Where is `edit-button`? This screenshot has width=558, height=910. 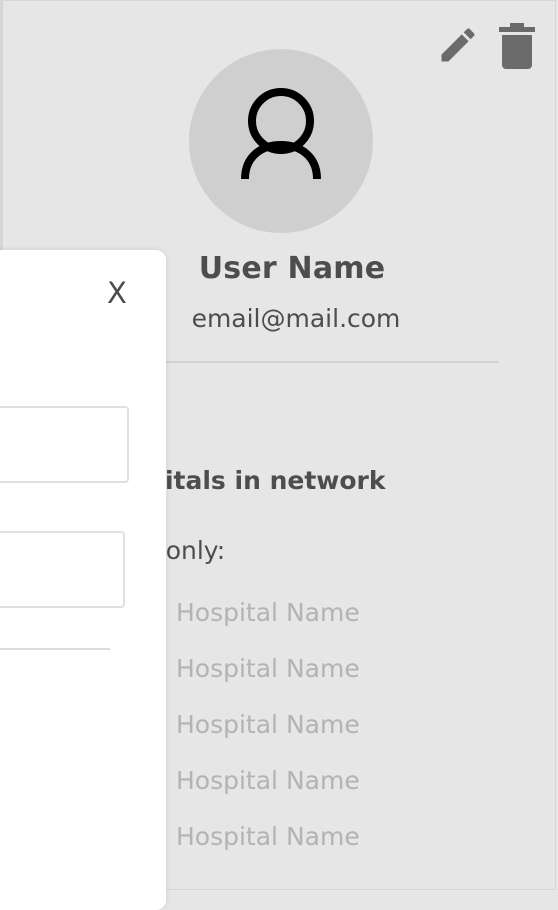
edit-button is located at coordinates (458, 45).